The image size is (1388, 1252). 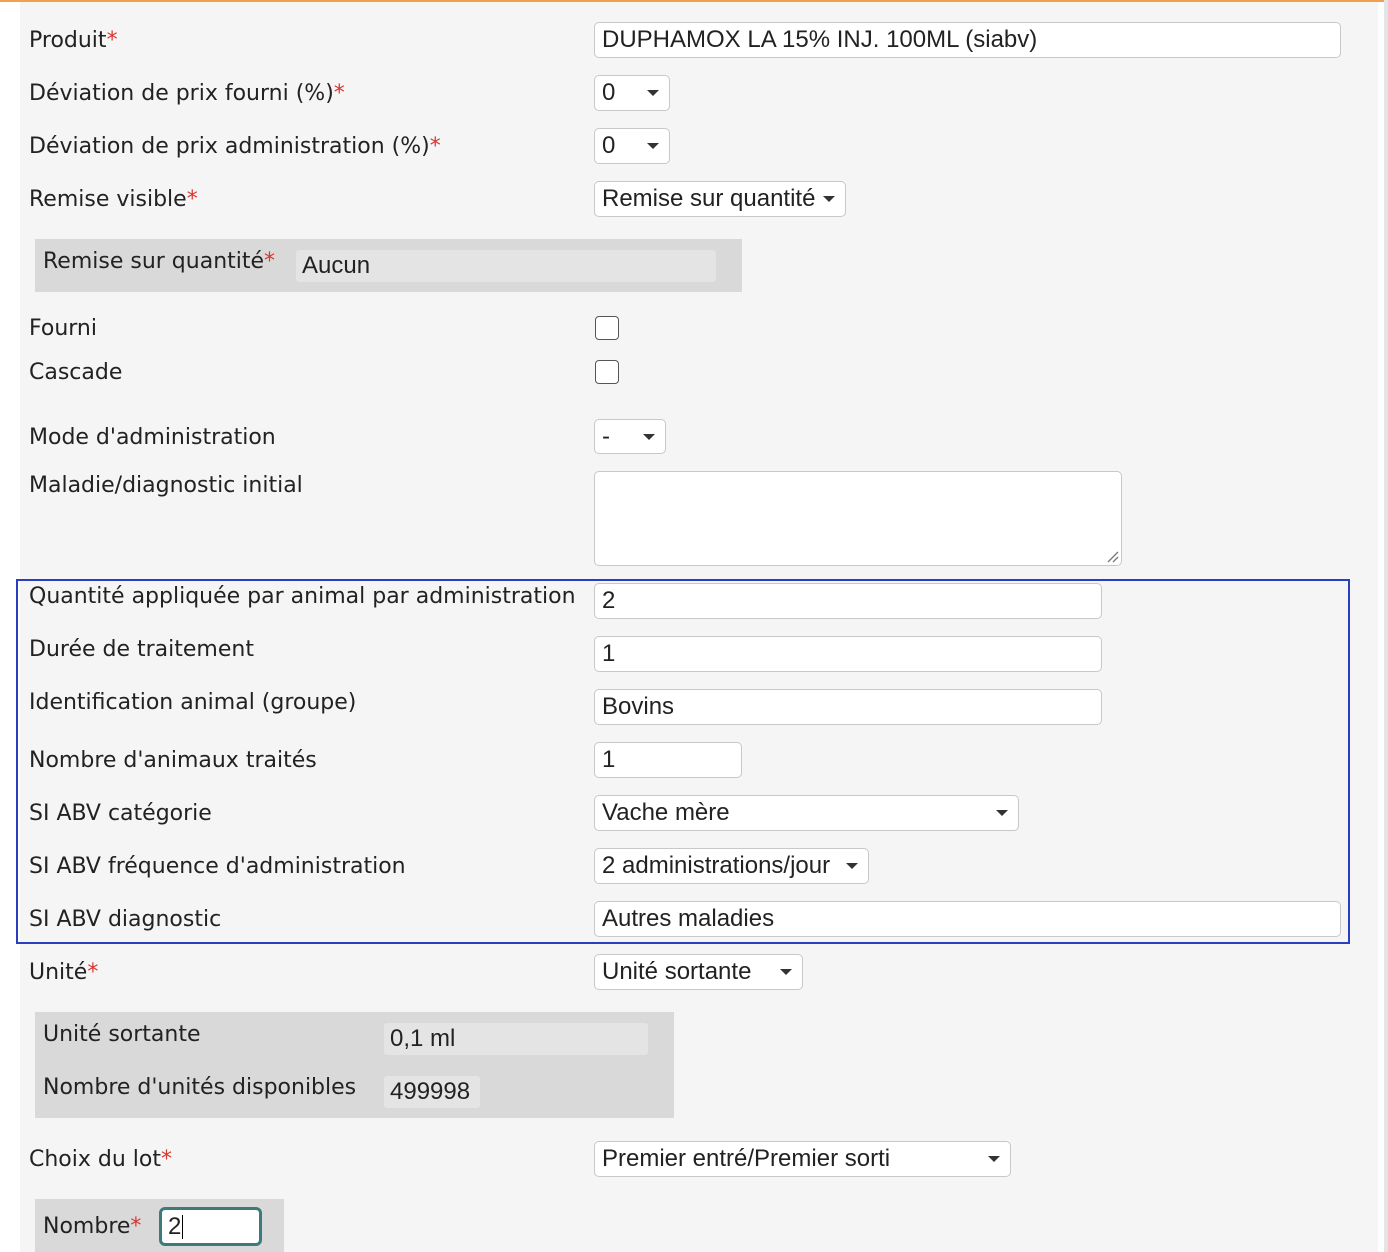 What do you see at coordinates (152, 437) in the screenshot?
I see `mode-admin-label: Mode d'administration` at bounding box center [152, 437].